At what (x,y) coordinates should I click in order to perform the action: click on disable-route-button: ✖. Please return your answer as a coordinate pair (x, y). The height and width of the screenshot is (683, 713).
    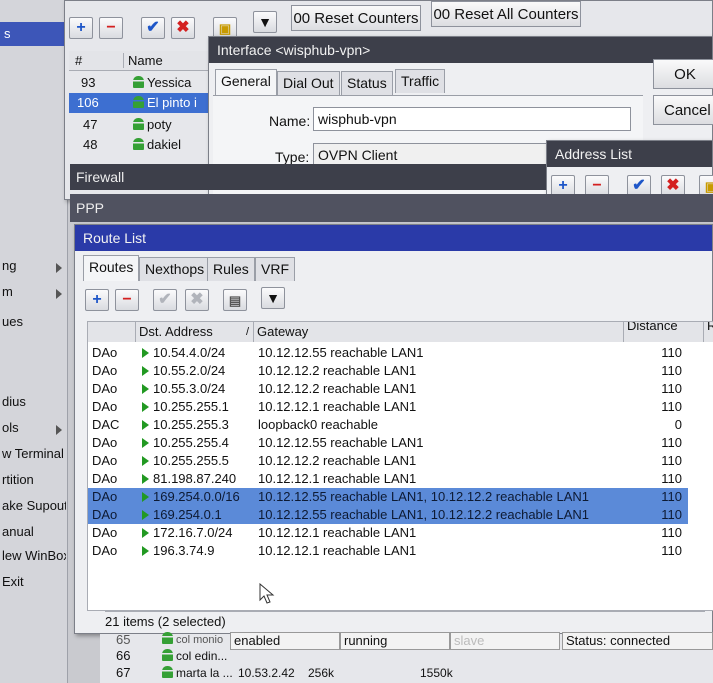
    Looking at the image, I should click on (197, 300).